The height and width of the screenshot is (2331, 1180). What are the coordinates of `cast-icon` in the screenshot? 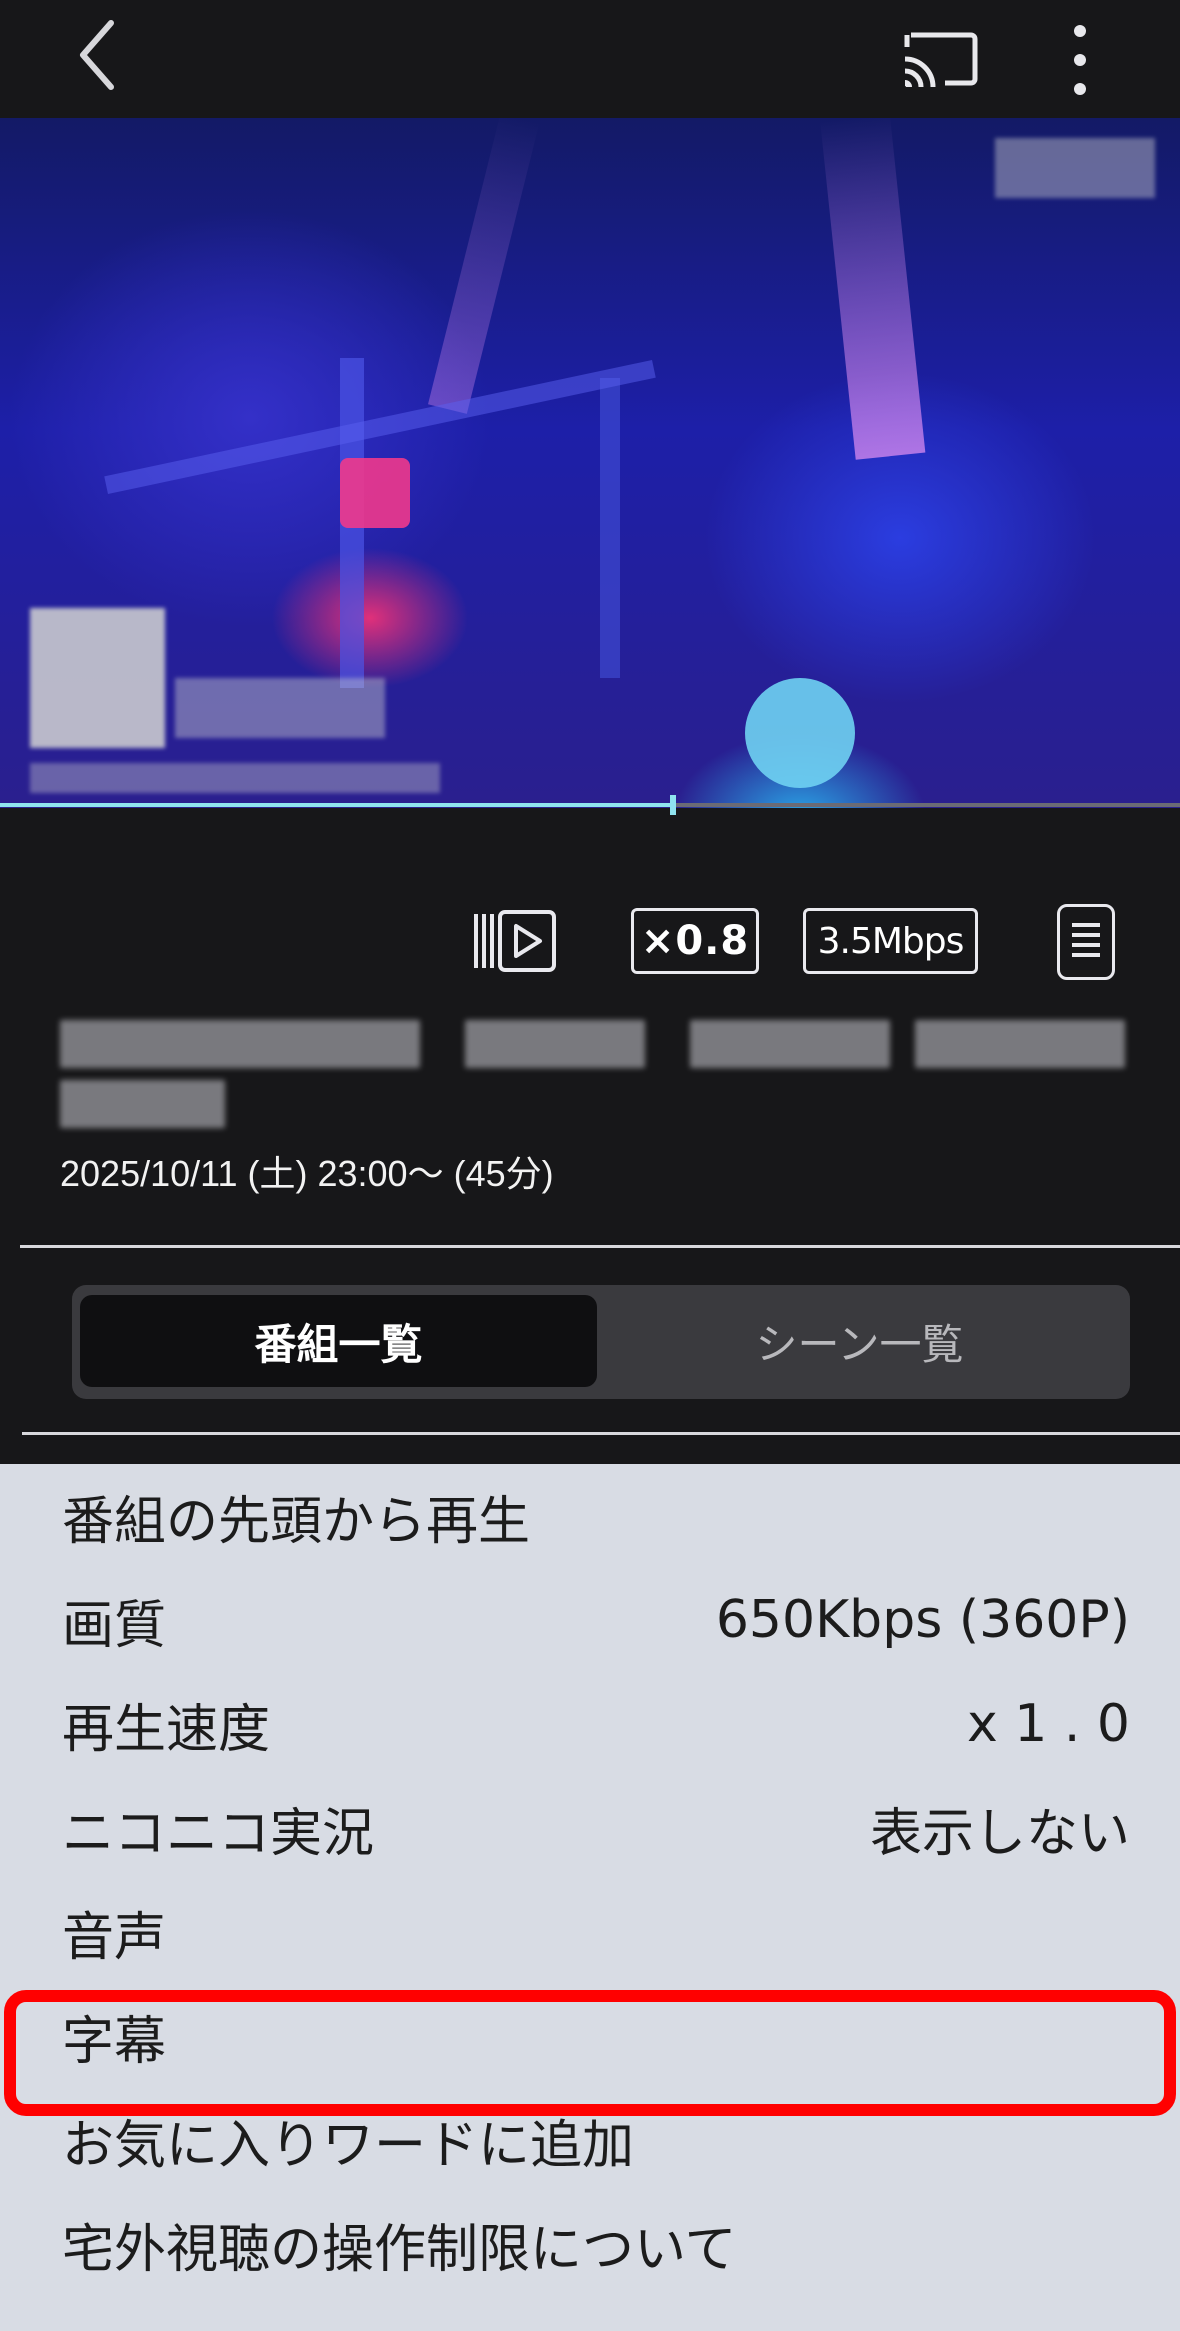 It's located at (941, 60).